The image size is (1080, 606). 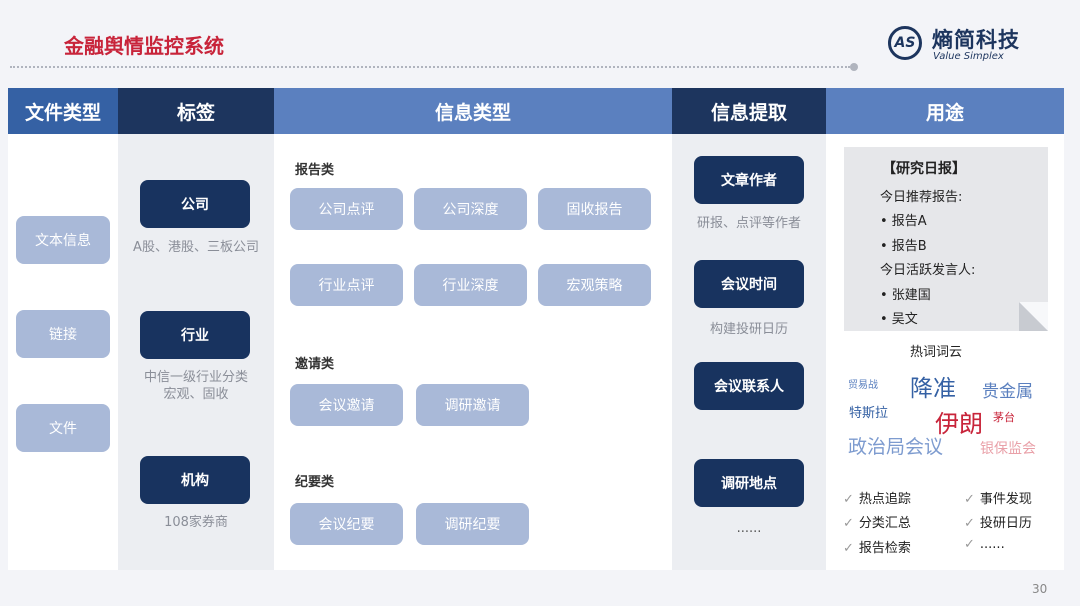 I want to click on report-line-2: • 报告A, so click(x=903, y=221).